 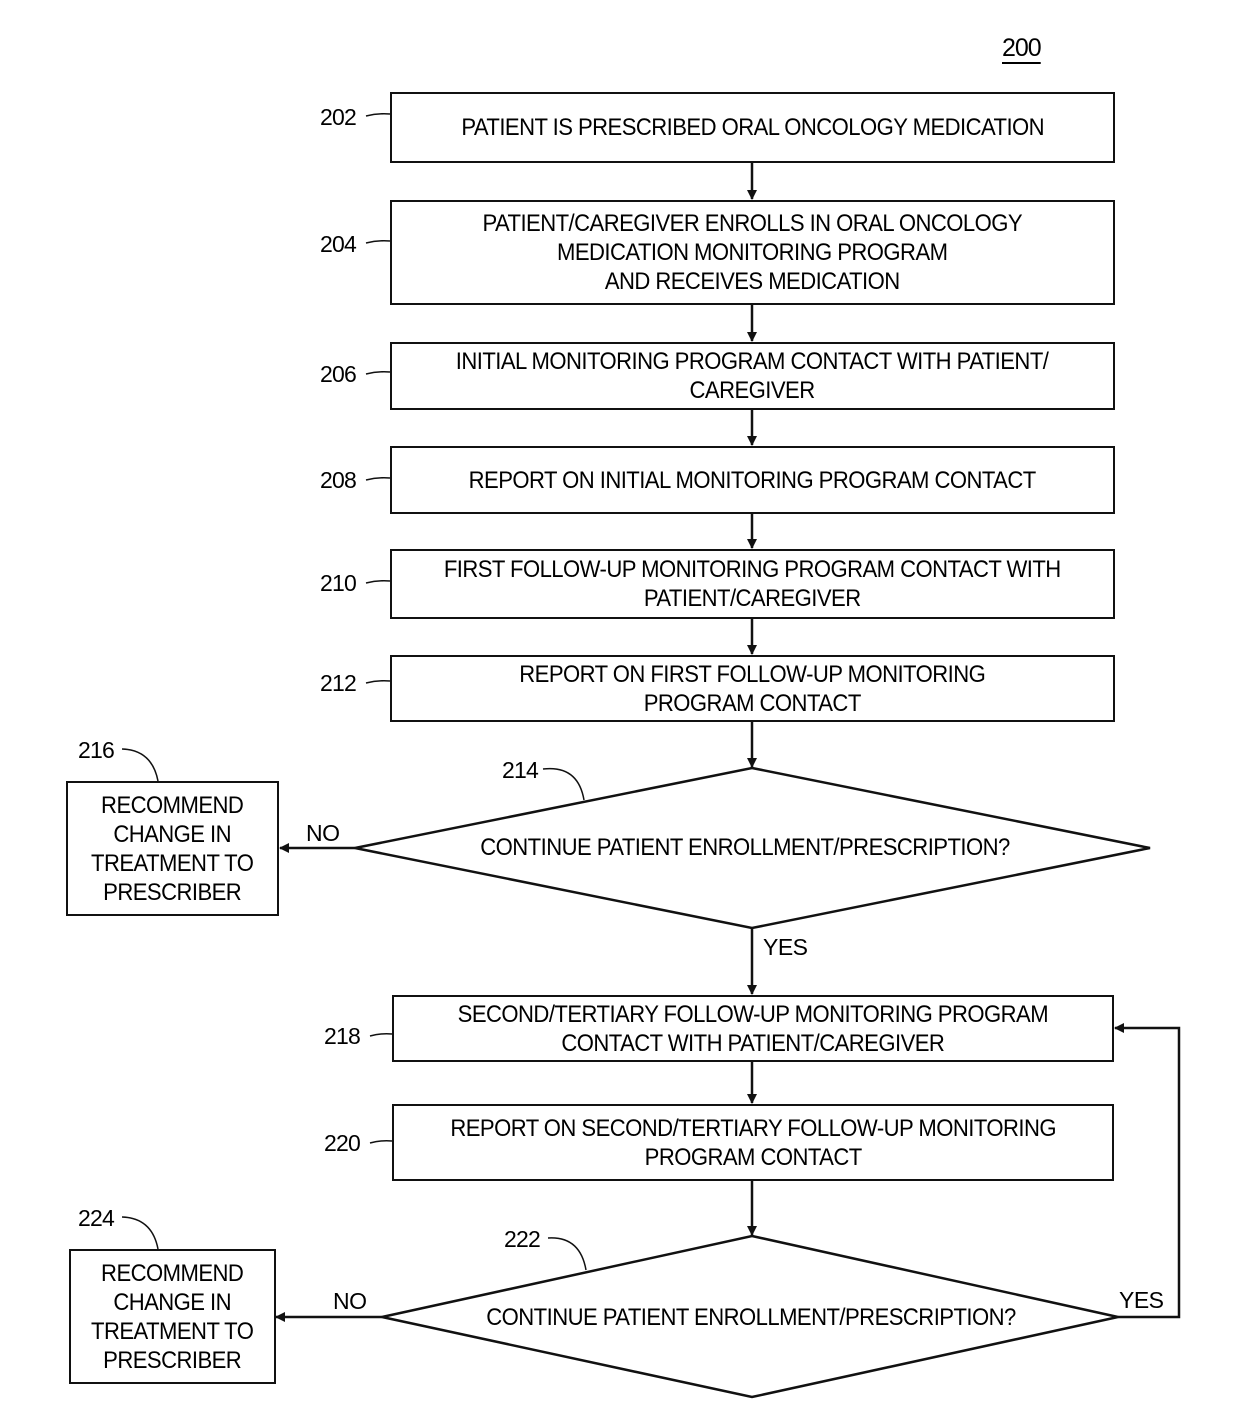 I want to click on figure-number: 200, so click(x=1022, y=48).